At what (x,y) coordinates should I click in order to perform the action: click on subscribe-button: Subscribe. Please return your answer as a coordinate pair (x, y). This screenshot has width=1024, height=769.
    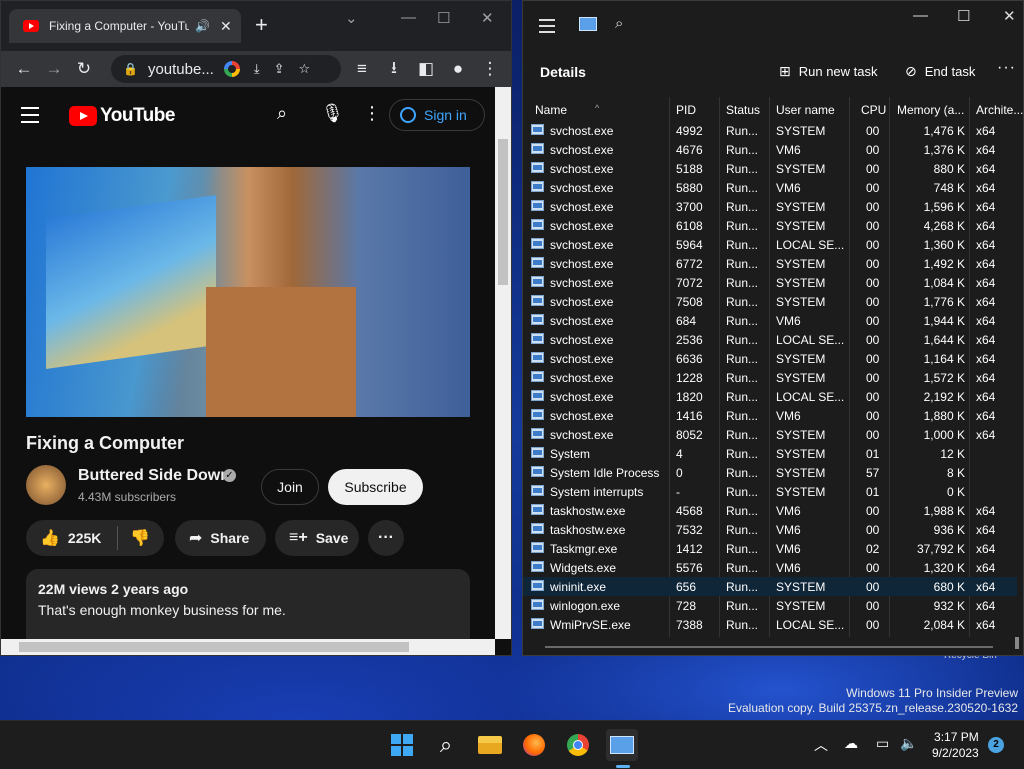
    Looking at the image, I should click on (375, 487).